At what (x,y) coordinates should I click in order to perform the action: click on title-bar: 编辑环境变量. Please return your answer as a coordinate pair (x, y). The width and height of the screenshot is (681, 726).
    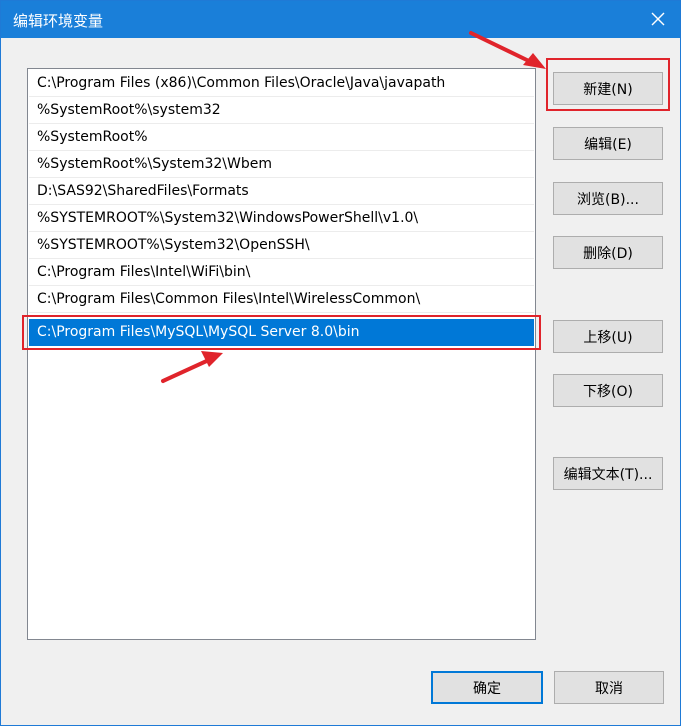
    Looking at the image, I should click on (340, 19).